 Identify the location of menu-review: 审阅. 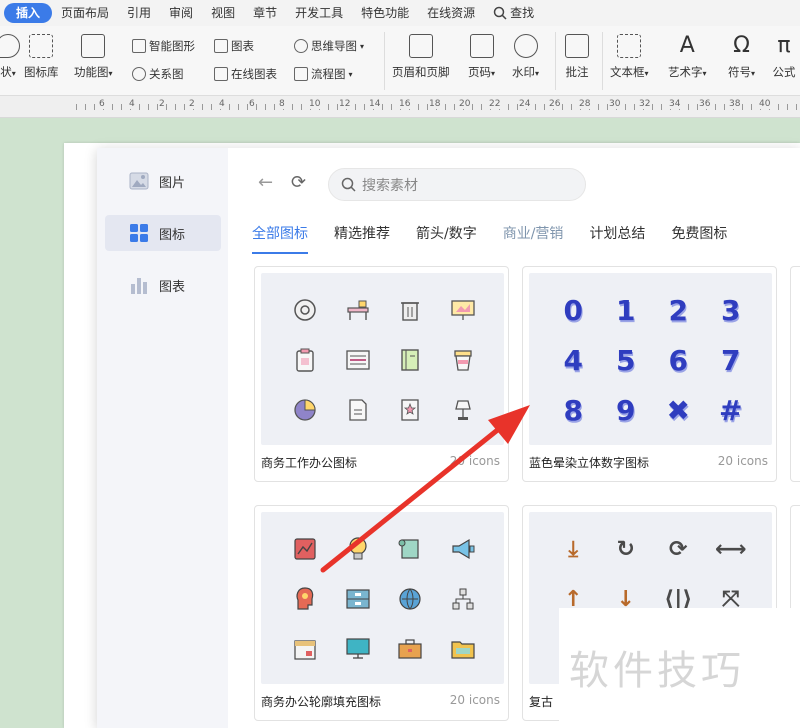
(181, 13).